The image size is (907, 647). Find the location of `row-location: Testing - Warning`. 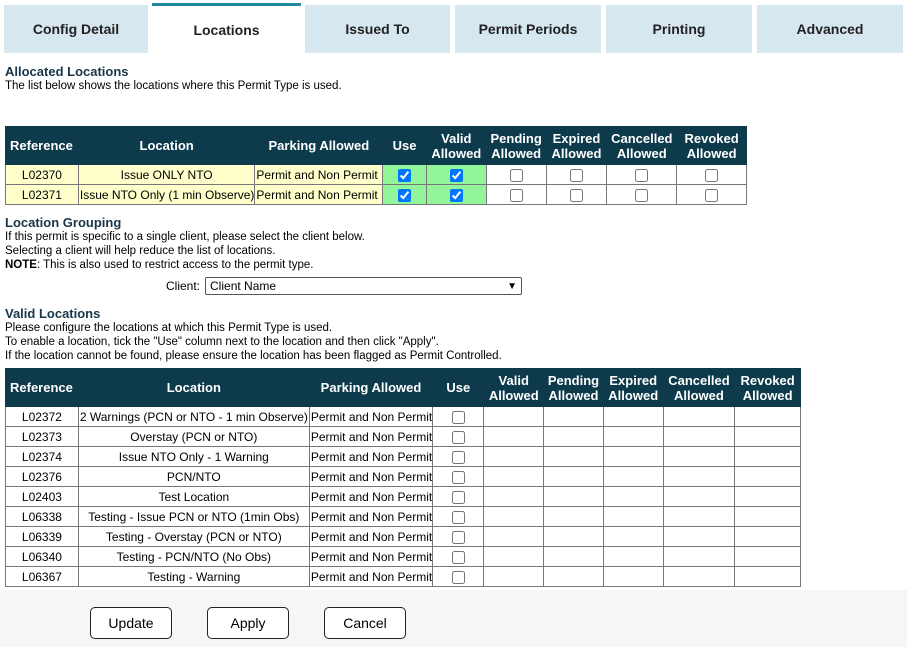

row-location: Testing - Warning is located at coordinates (193, 576).